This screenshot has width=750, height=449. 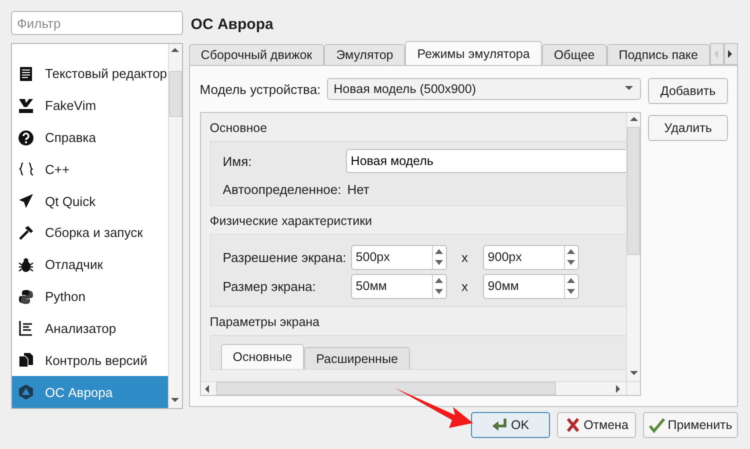 I want to click on sidebar-item: Qt Quick, so click(x=90, y=201).